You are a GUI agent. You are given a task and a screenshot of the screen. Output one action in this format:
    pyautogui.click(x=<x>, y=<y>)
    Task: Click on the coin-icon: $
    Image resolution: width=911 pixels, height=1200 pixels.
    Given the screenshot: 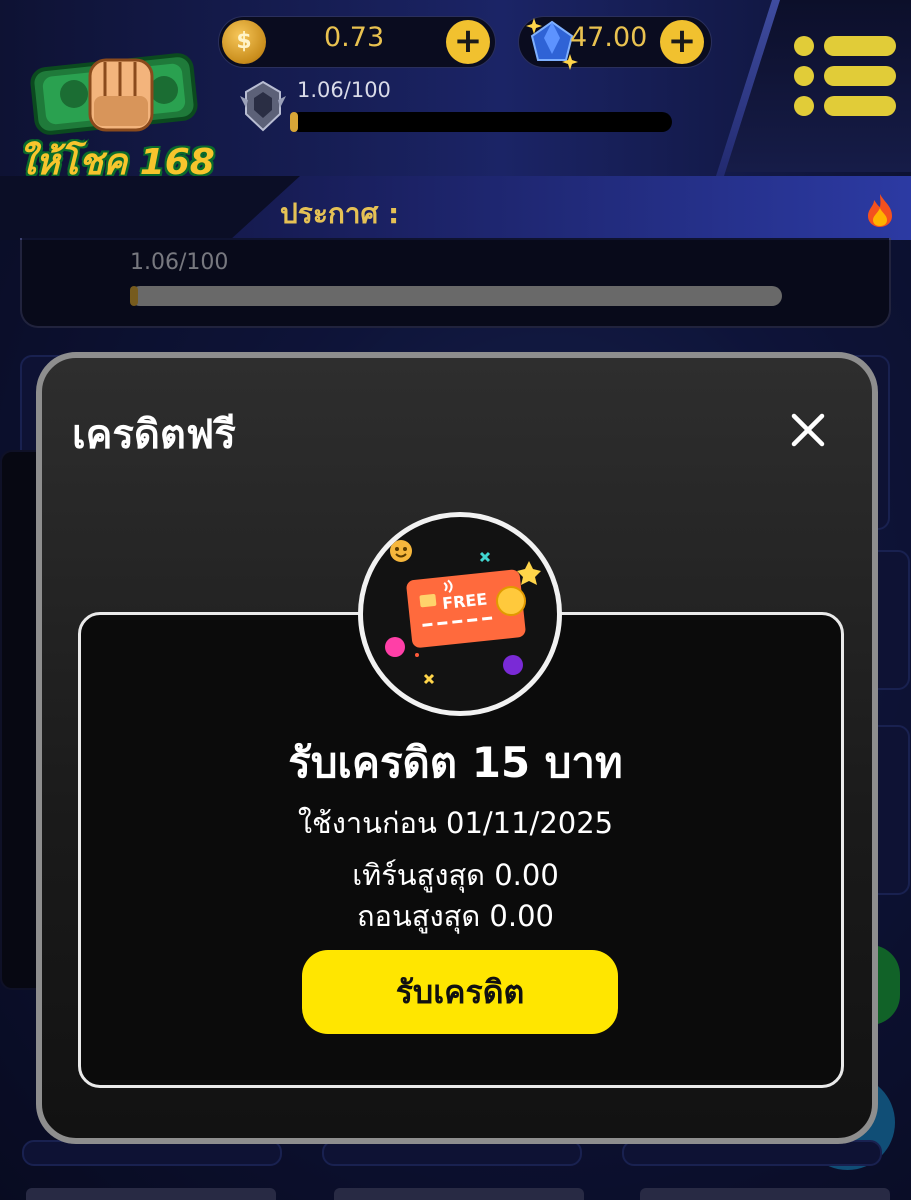 What is the action you would take?
    pyautogui.click(x=244, y=42)
    